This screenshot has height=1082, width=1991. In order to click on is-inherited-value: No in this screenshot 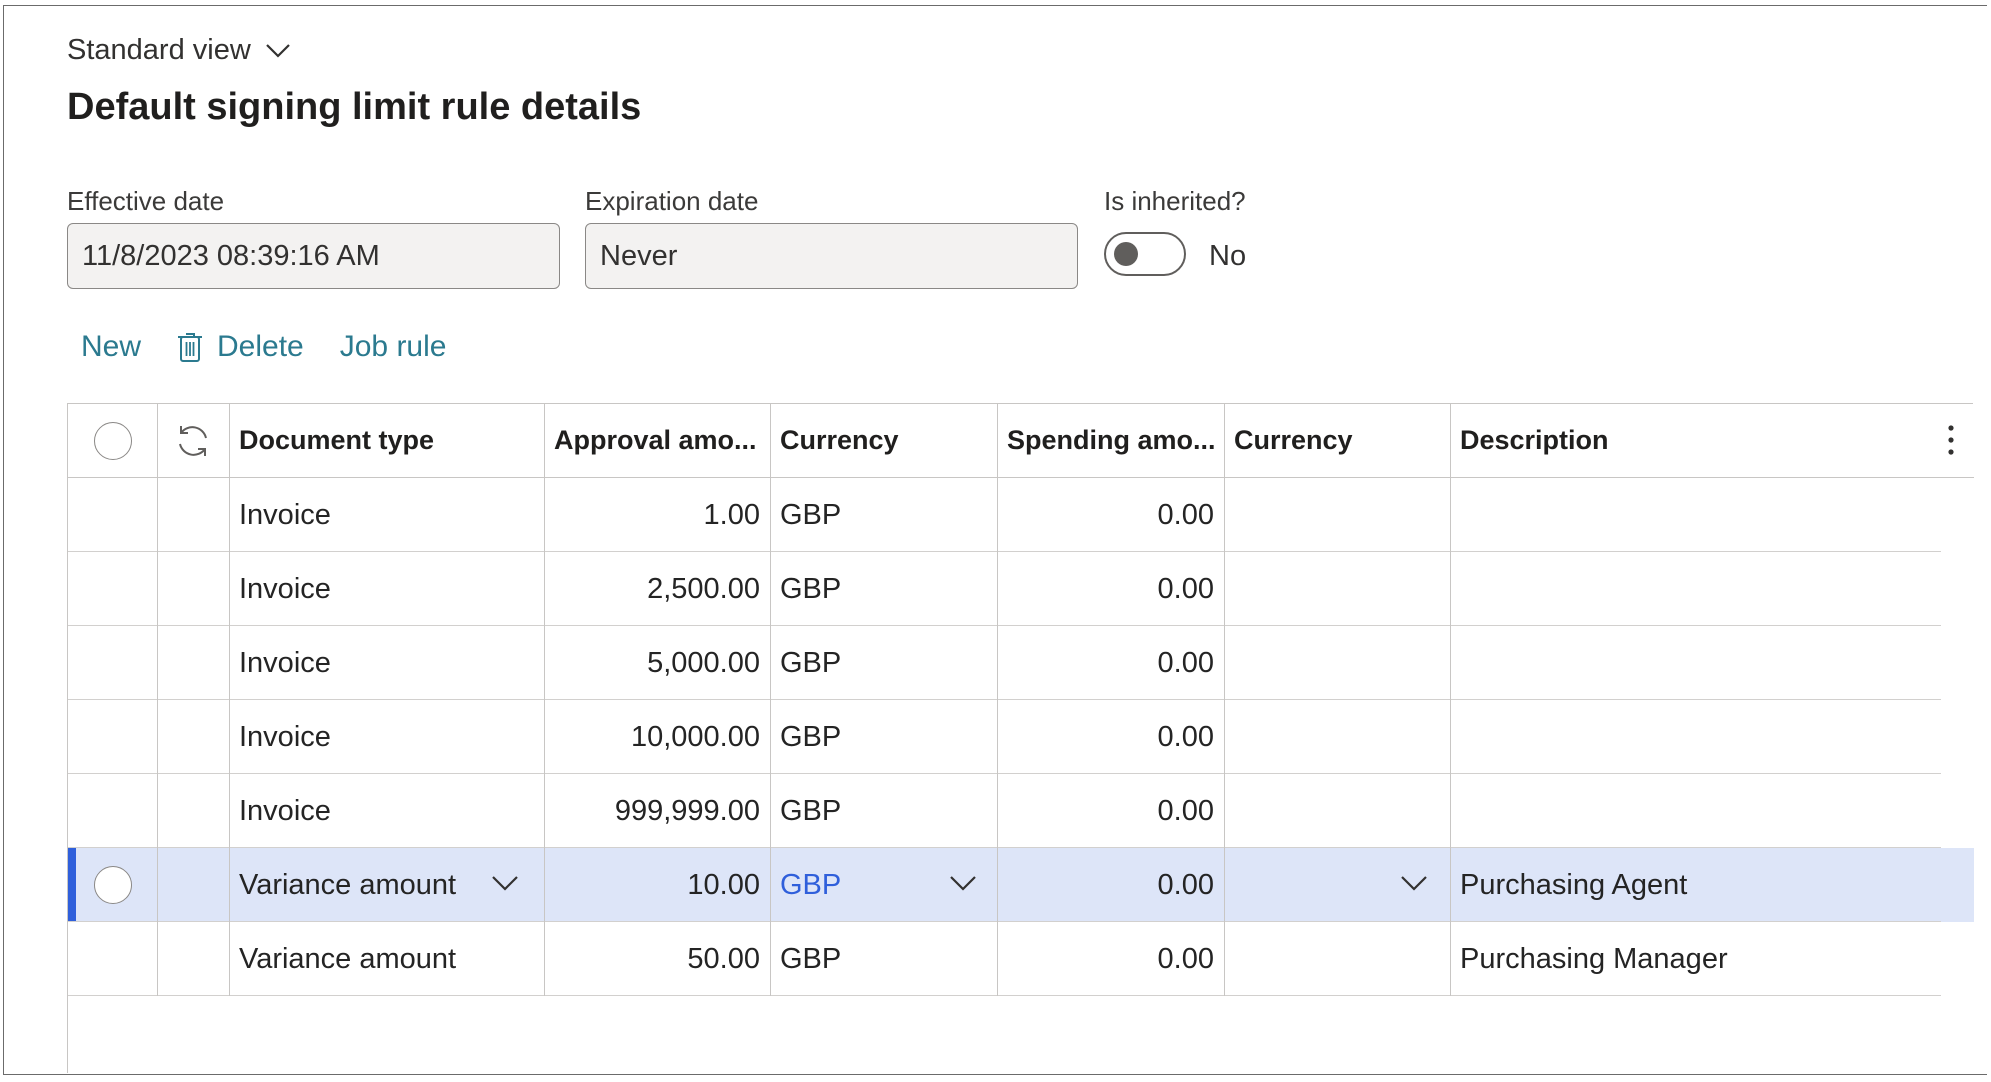, I will do `click(1228, 256)`.